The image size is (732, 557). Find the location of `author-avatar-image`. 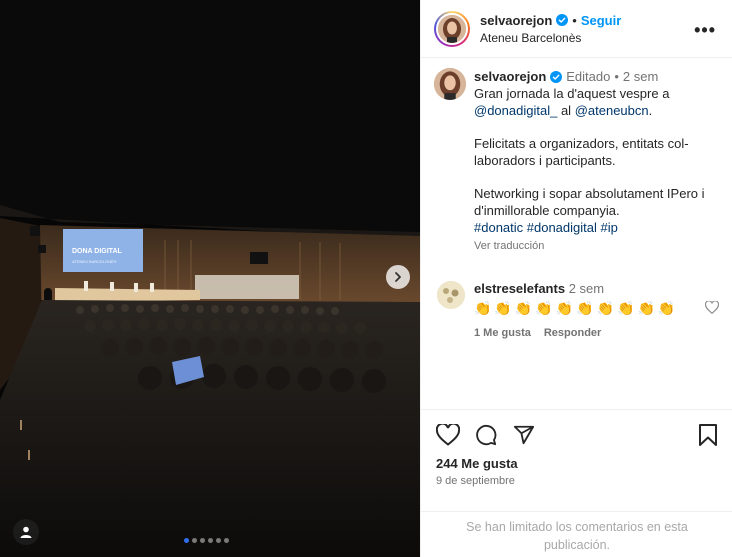

author-avatar-image is located at coordinates (452, 28).